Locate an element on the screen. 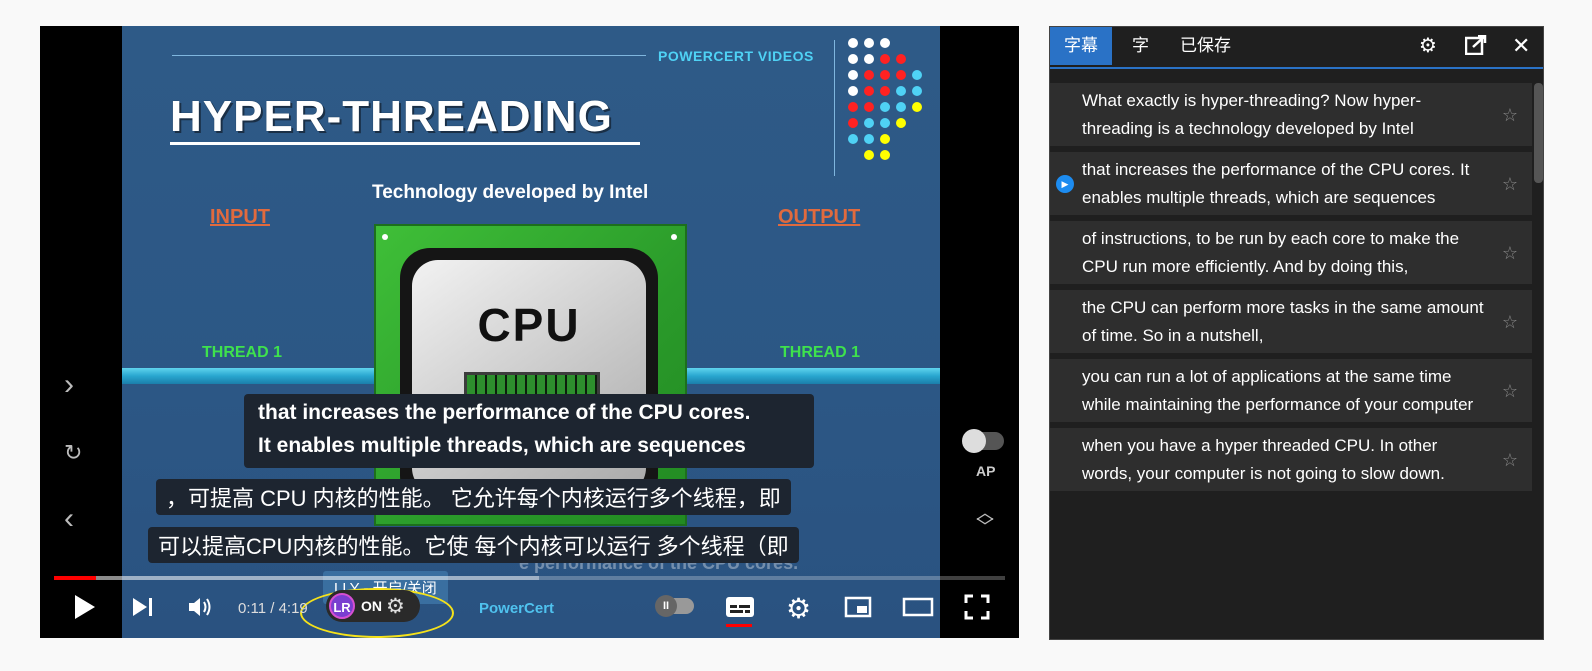  fullscreen-button is located at coordinates (977, 609).